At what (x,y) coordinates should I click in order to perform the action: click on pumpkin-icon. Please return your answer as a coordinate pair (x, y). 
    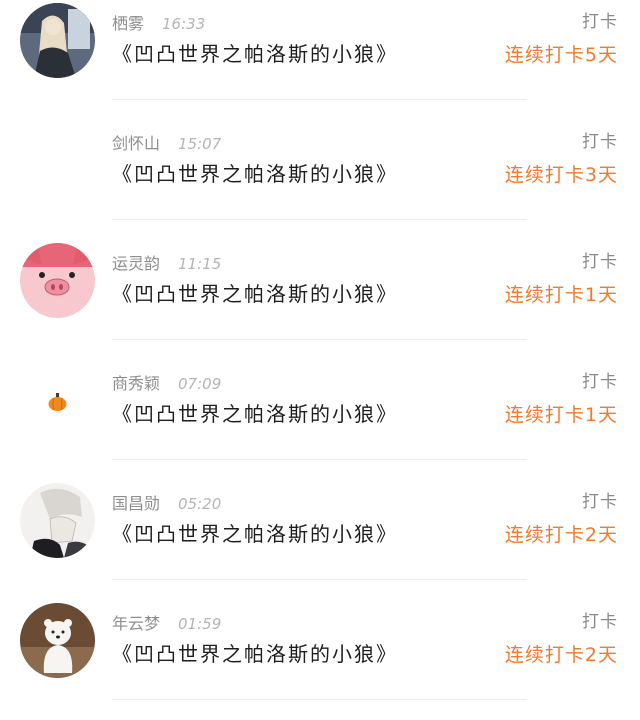
    Looking at the image, I should click on (57, 402).